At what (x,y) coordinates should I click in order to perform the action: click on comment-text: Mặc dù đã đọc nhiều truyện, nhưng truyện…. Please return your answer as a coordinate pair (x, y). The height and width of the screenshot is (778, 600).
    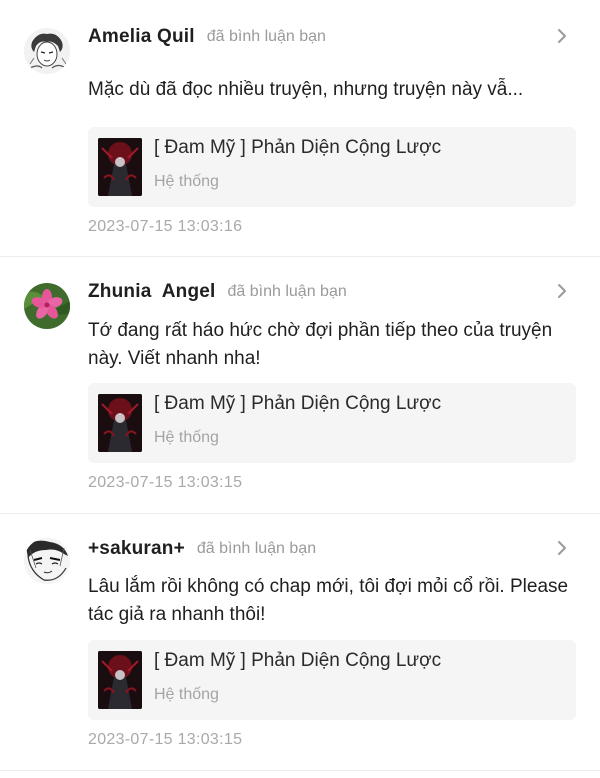
    Looking at the image, I should click on (306, 89).